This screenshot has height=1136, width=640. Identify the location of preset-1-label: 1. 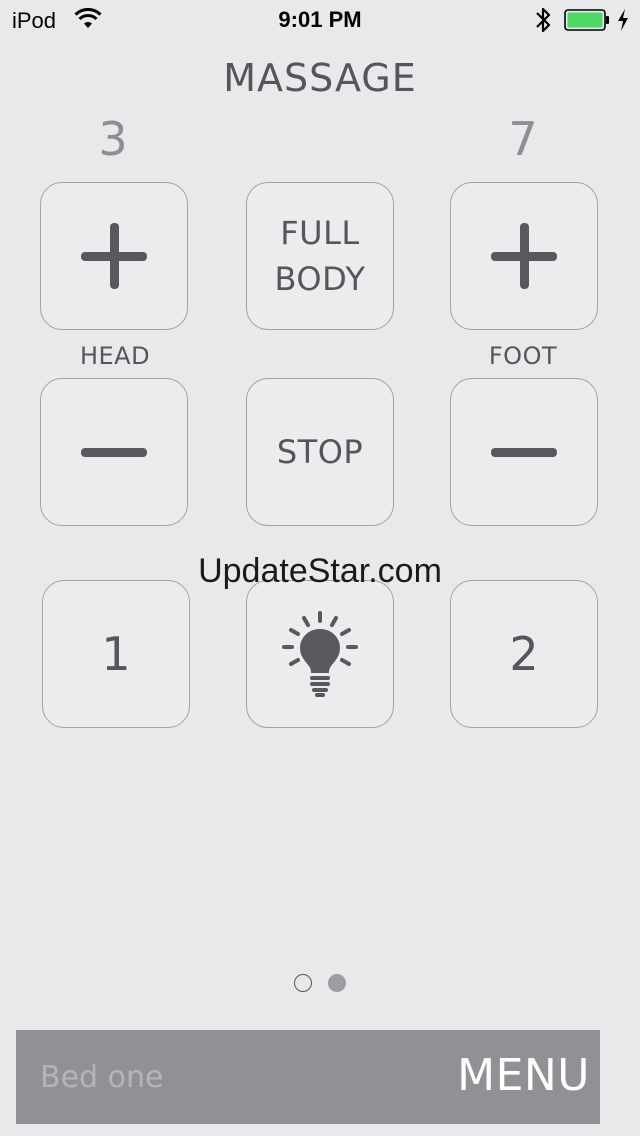
(116, 654).